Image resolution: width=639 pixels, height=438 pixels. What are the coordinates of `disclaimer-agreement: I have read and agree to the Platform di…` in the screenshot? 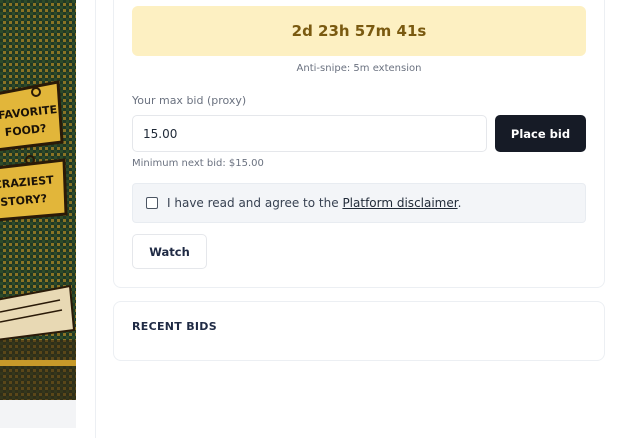 It's located at (359, 203).